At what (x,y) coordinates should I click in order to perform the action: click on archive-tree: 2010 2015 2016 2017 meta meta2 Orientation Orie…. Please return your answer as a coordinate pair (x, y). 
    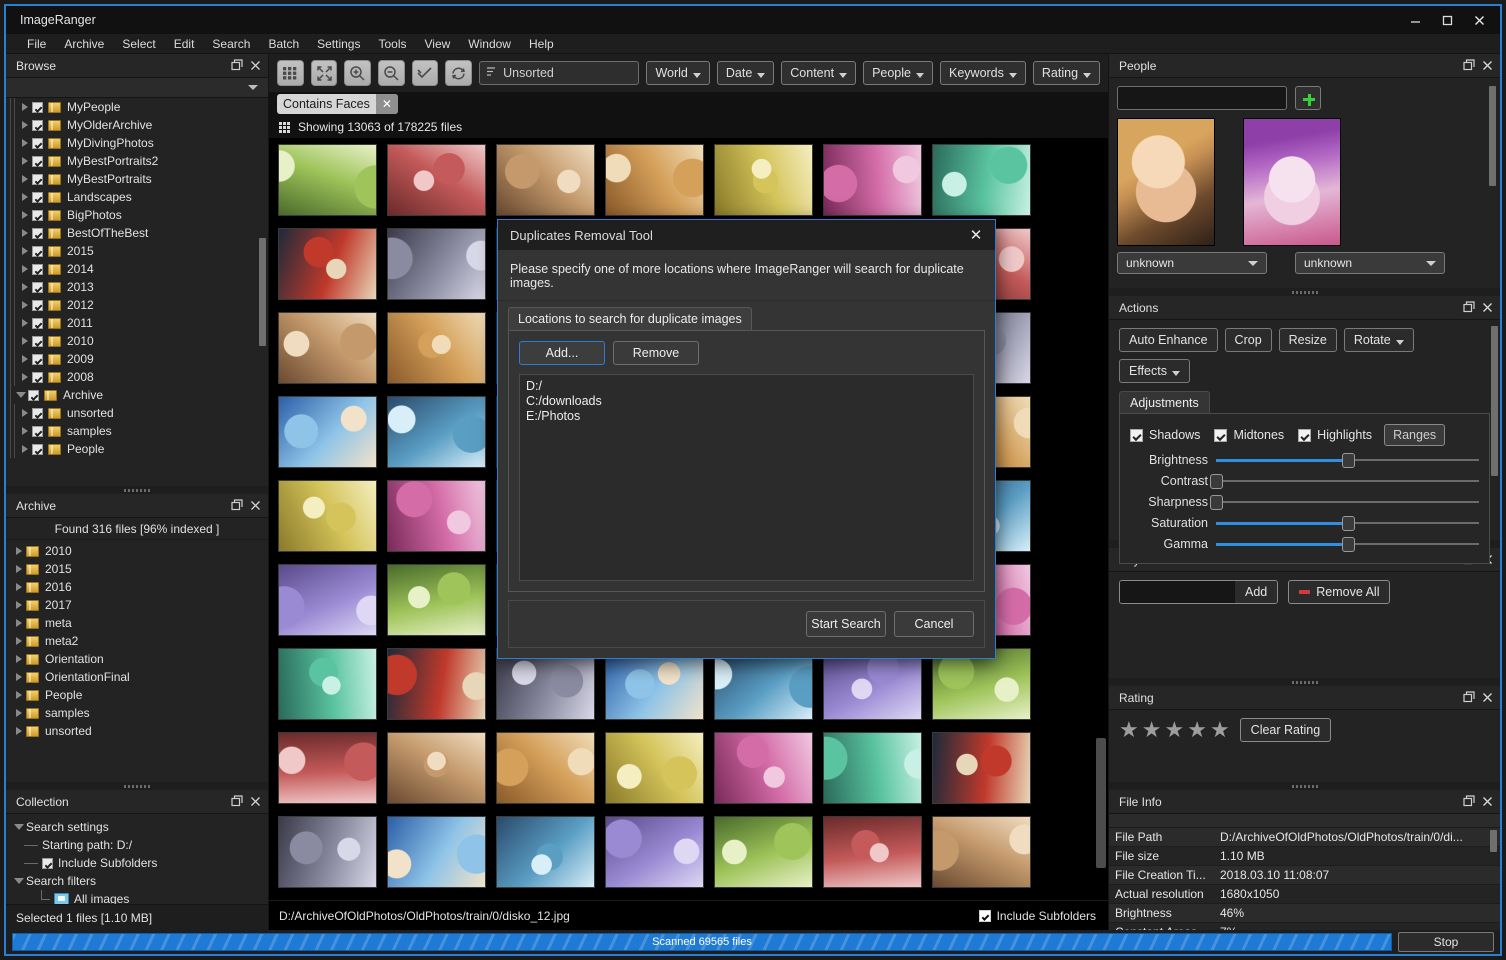
    Looking at the image, I should click on (137, 661).